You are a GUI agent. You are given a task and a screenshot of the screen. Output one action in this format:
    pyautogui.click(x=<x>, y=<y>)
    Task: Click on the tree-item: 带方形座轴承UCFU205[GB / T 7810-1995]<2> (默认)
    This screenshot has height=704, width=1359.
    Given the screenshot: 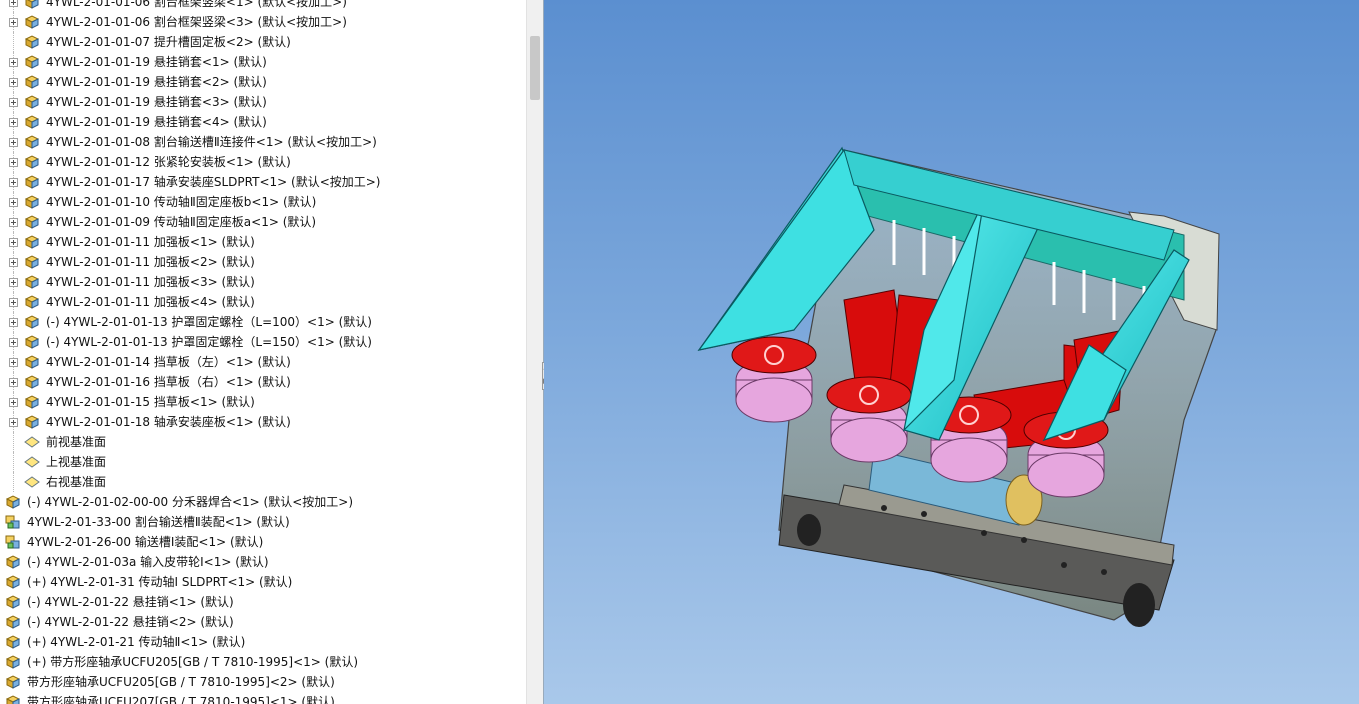 What is the action you would take?
    pyautogui.click(x=263, y=682)
    